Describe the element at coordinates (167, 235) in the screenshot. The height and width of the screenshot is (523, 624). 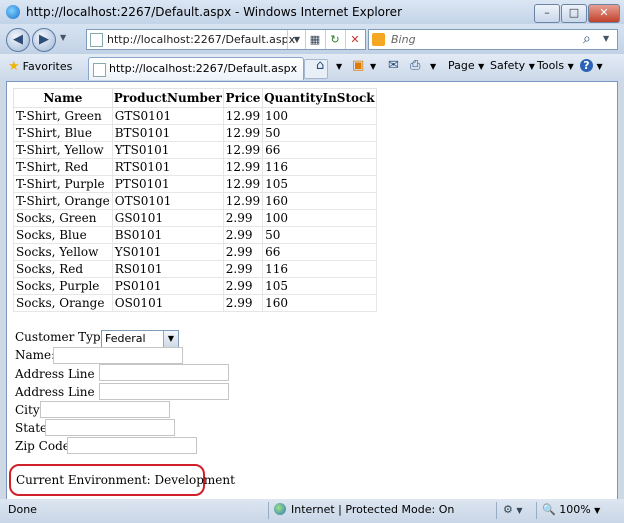
I see `cell-productnumber: BS0101` at that location.